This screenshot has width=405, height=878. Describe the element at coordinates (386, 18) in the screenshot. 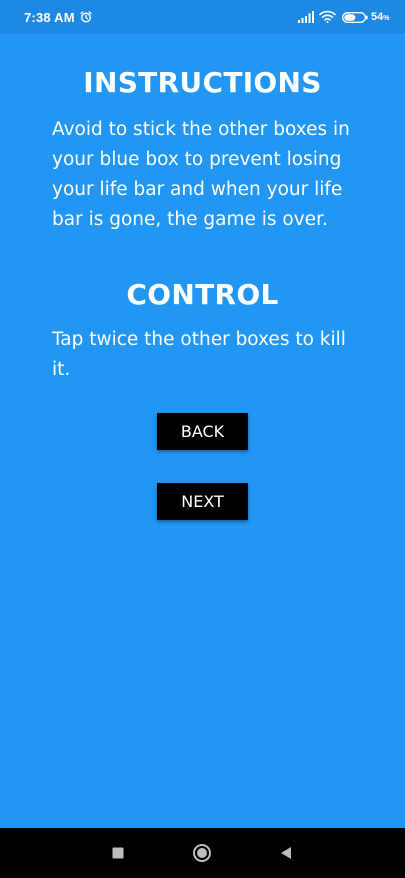

I see `battery-unit: %` at that location.